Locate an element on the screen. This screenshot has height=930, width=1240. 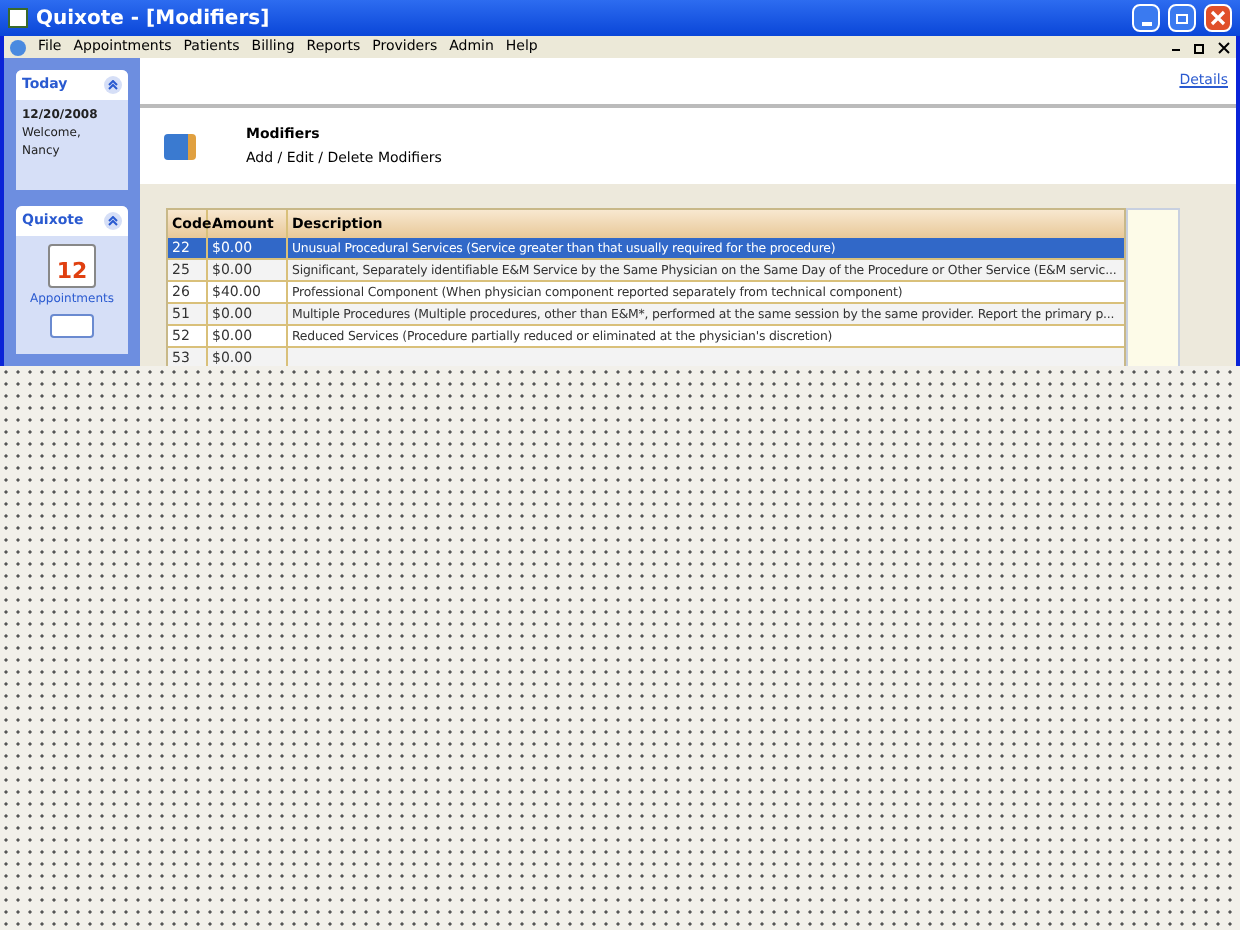
app-icon is located at coordinates (18, 18).